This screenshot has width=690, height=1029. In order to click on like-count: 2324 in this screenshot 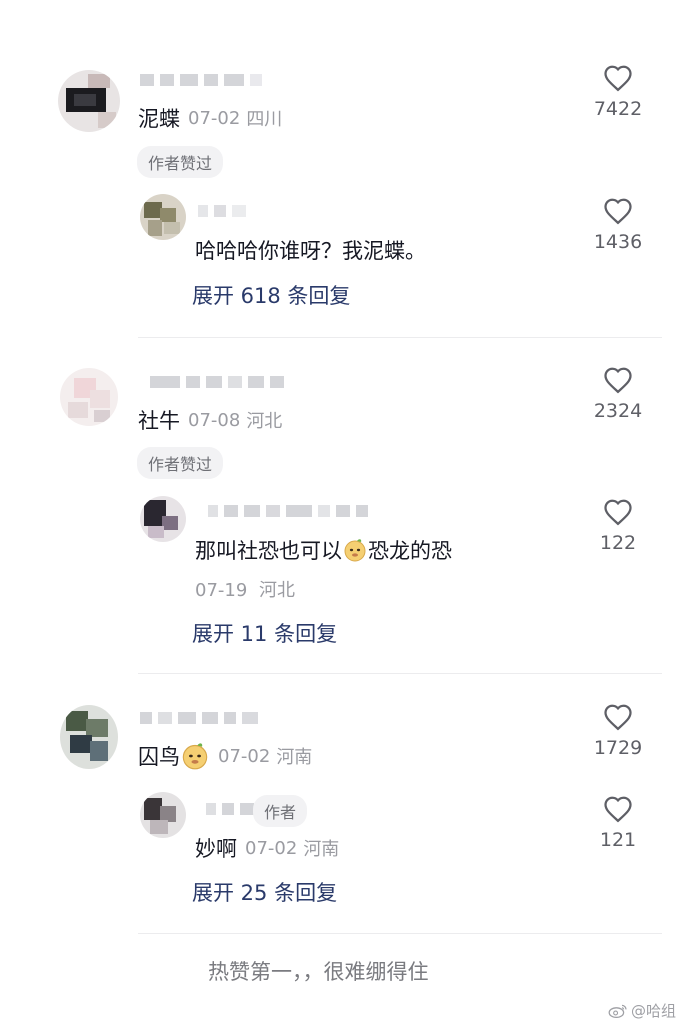, I will do `click(618, 411)`.